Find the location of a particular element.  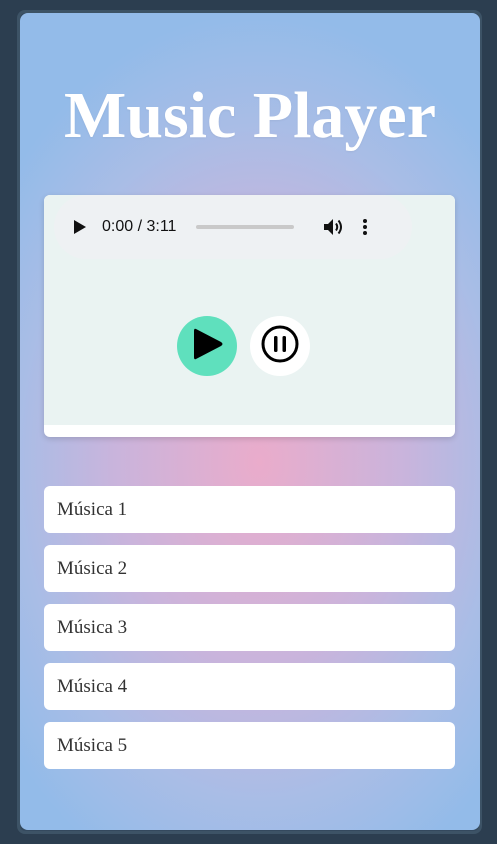

audio-element: 0:00 / 3:11 is located at coordinates (233, 227).